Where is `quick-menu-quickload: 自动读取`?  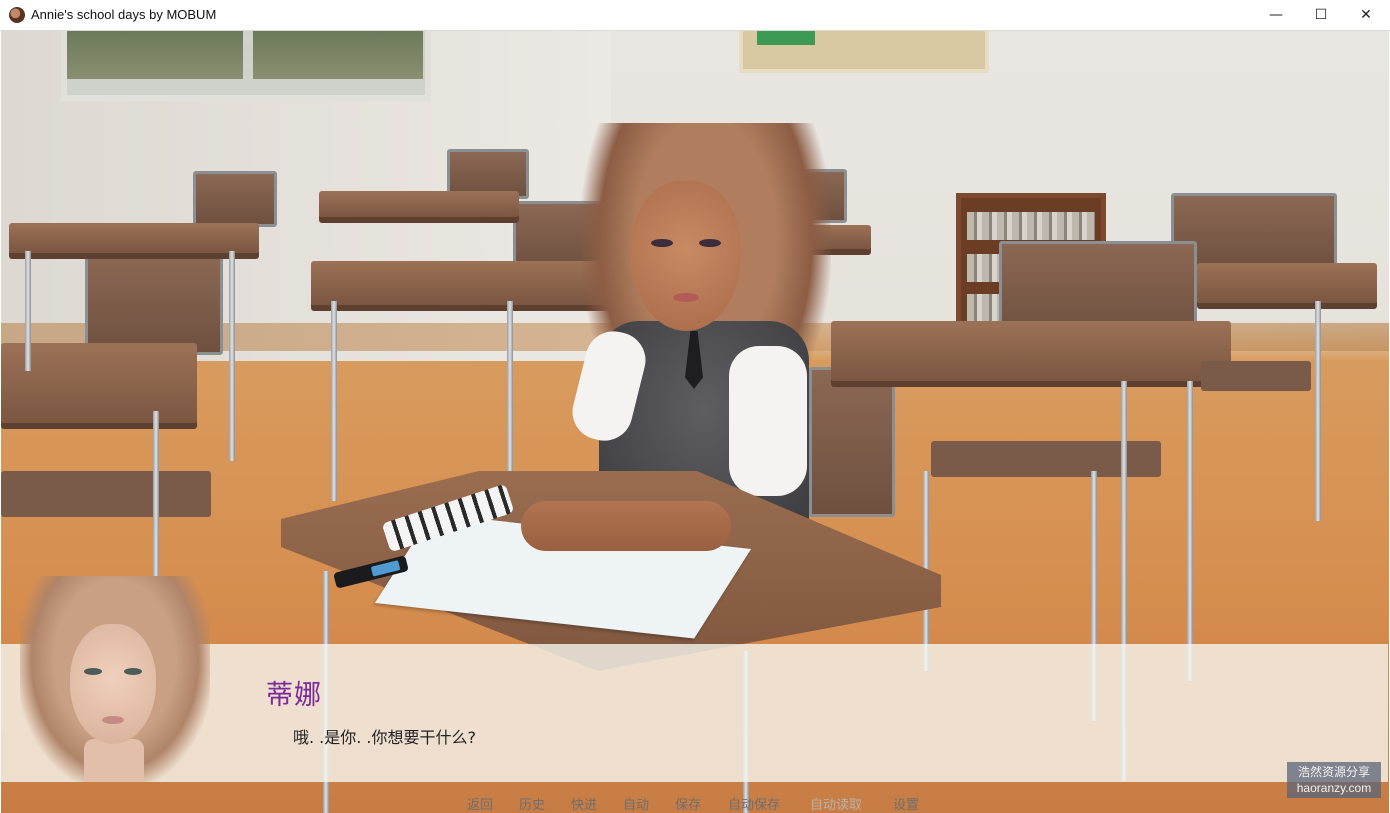 quick-menu-quickload: 自动读取 is located at coordinates (836, 803).